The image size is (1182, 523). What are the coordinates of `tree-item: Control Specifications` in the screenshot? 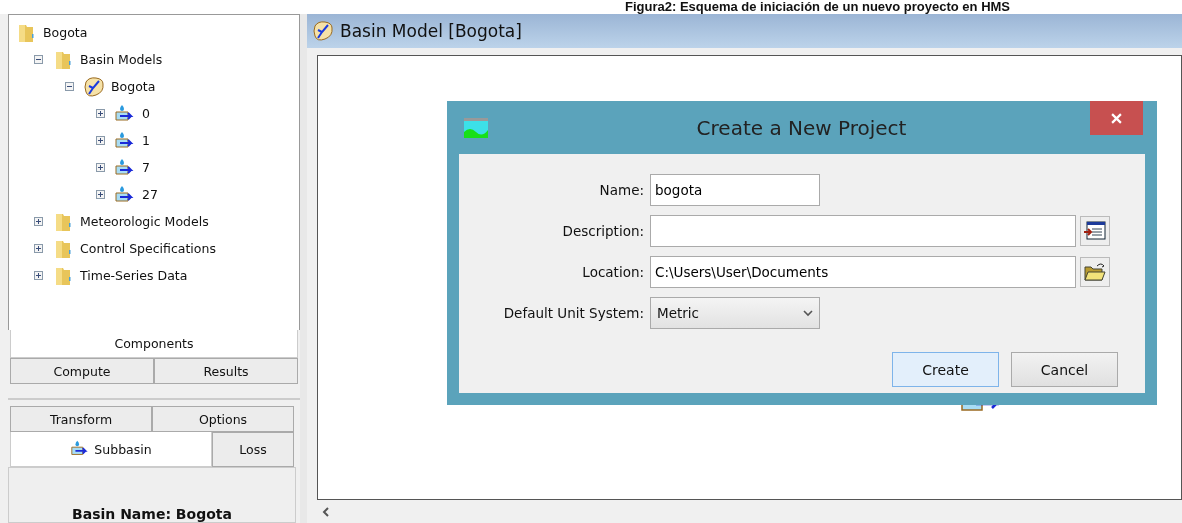 It's located at (148, 248).